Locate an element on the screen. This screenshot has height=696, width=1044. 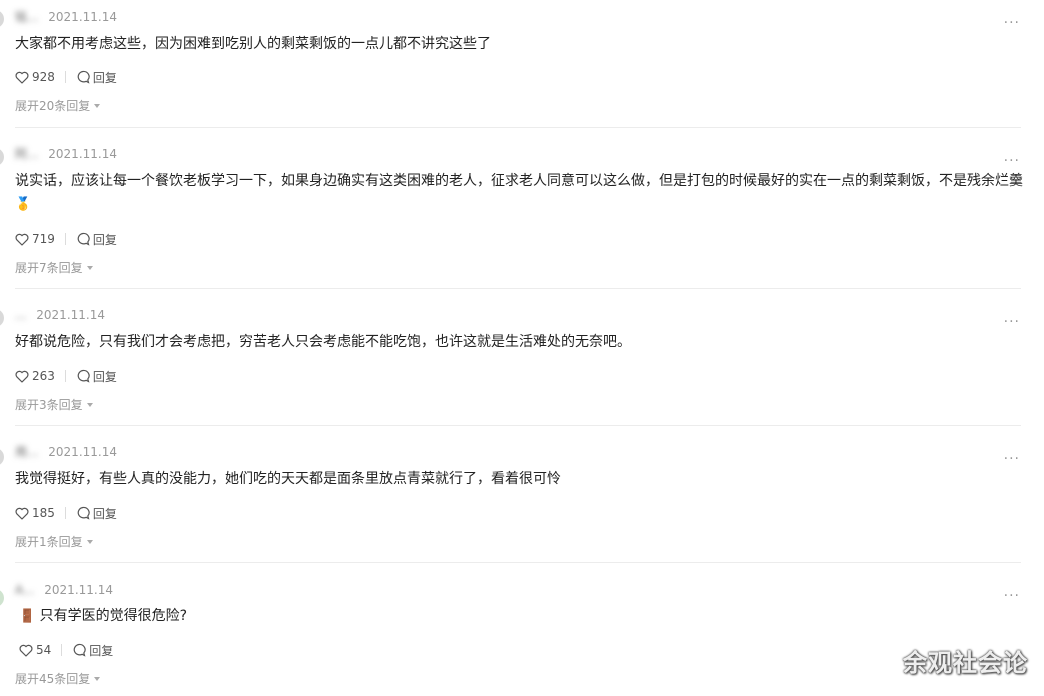
comment-text-content: 大家都不用考虑这些，因为困难到吃别人的剩菜剩饭的一点儿都不讲究这些了 is located at coordinates (253, 44).